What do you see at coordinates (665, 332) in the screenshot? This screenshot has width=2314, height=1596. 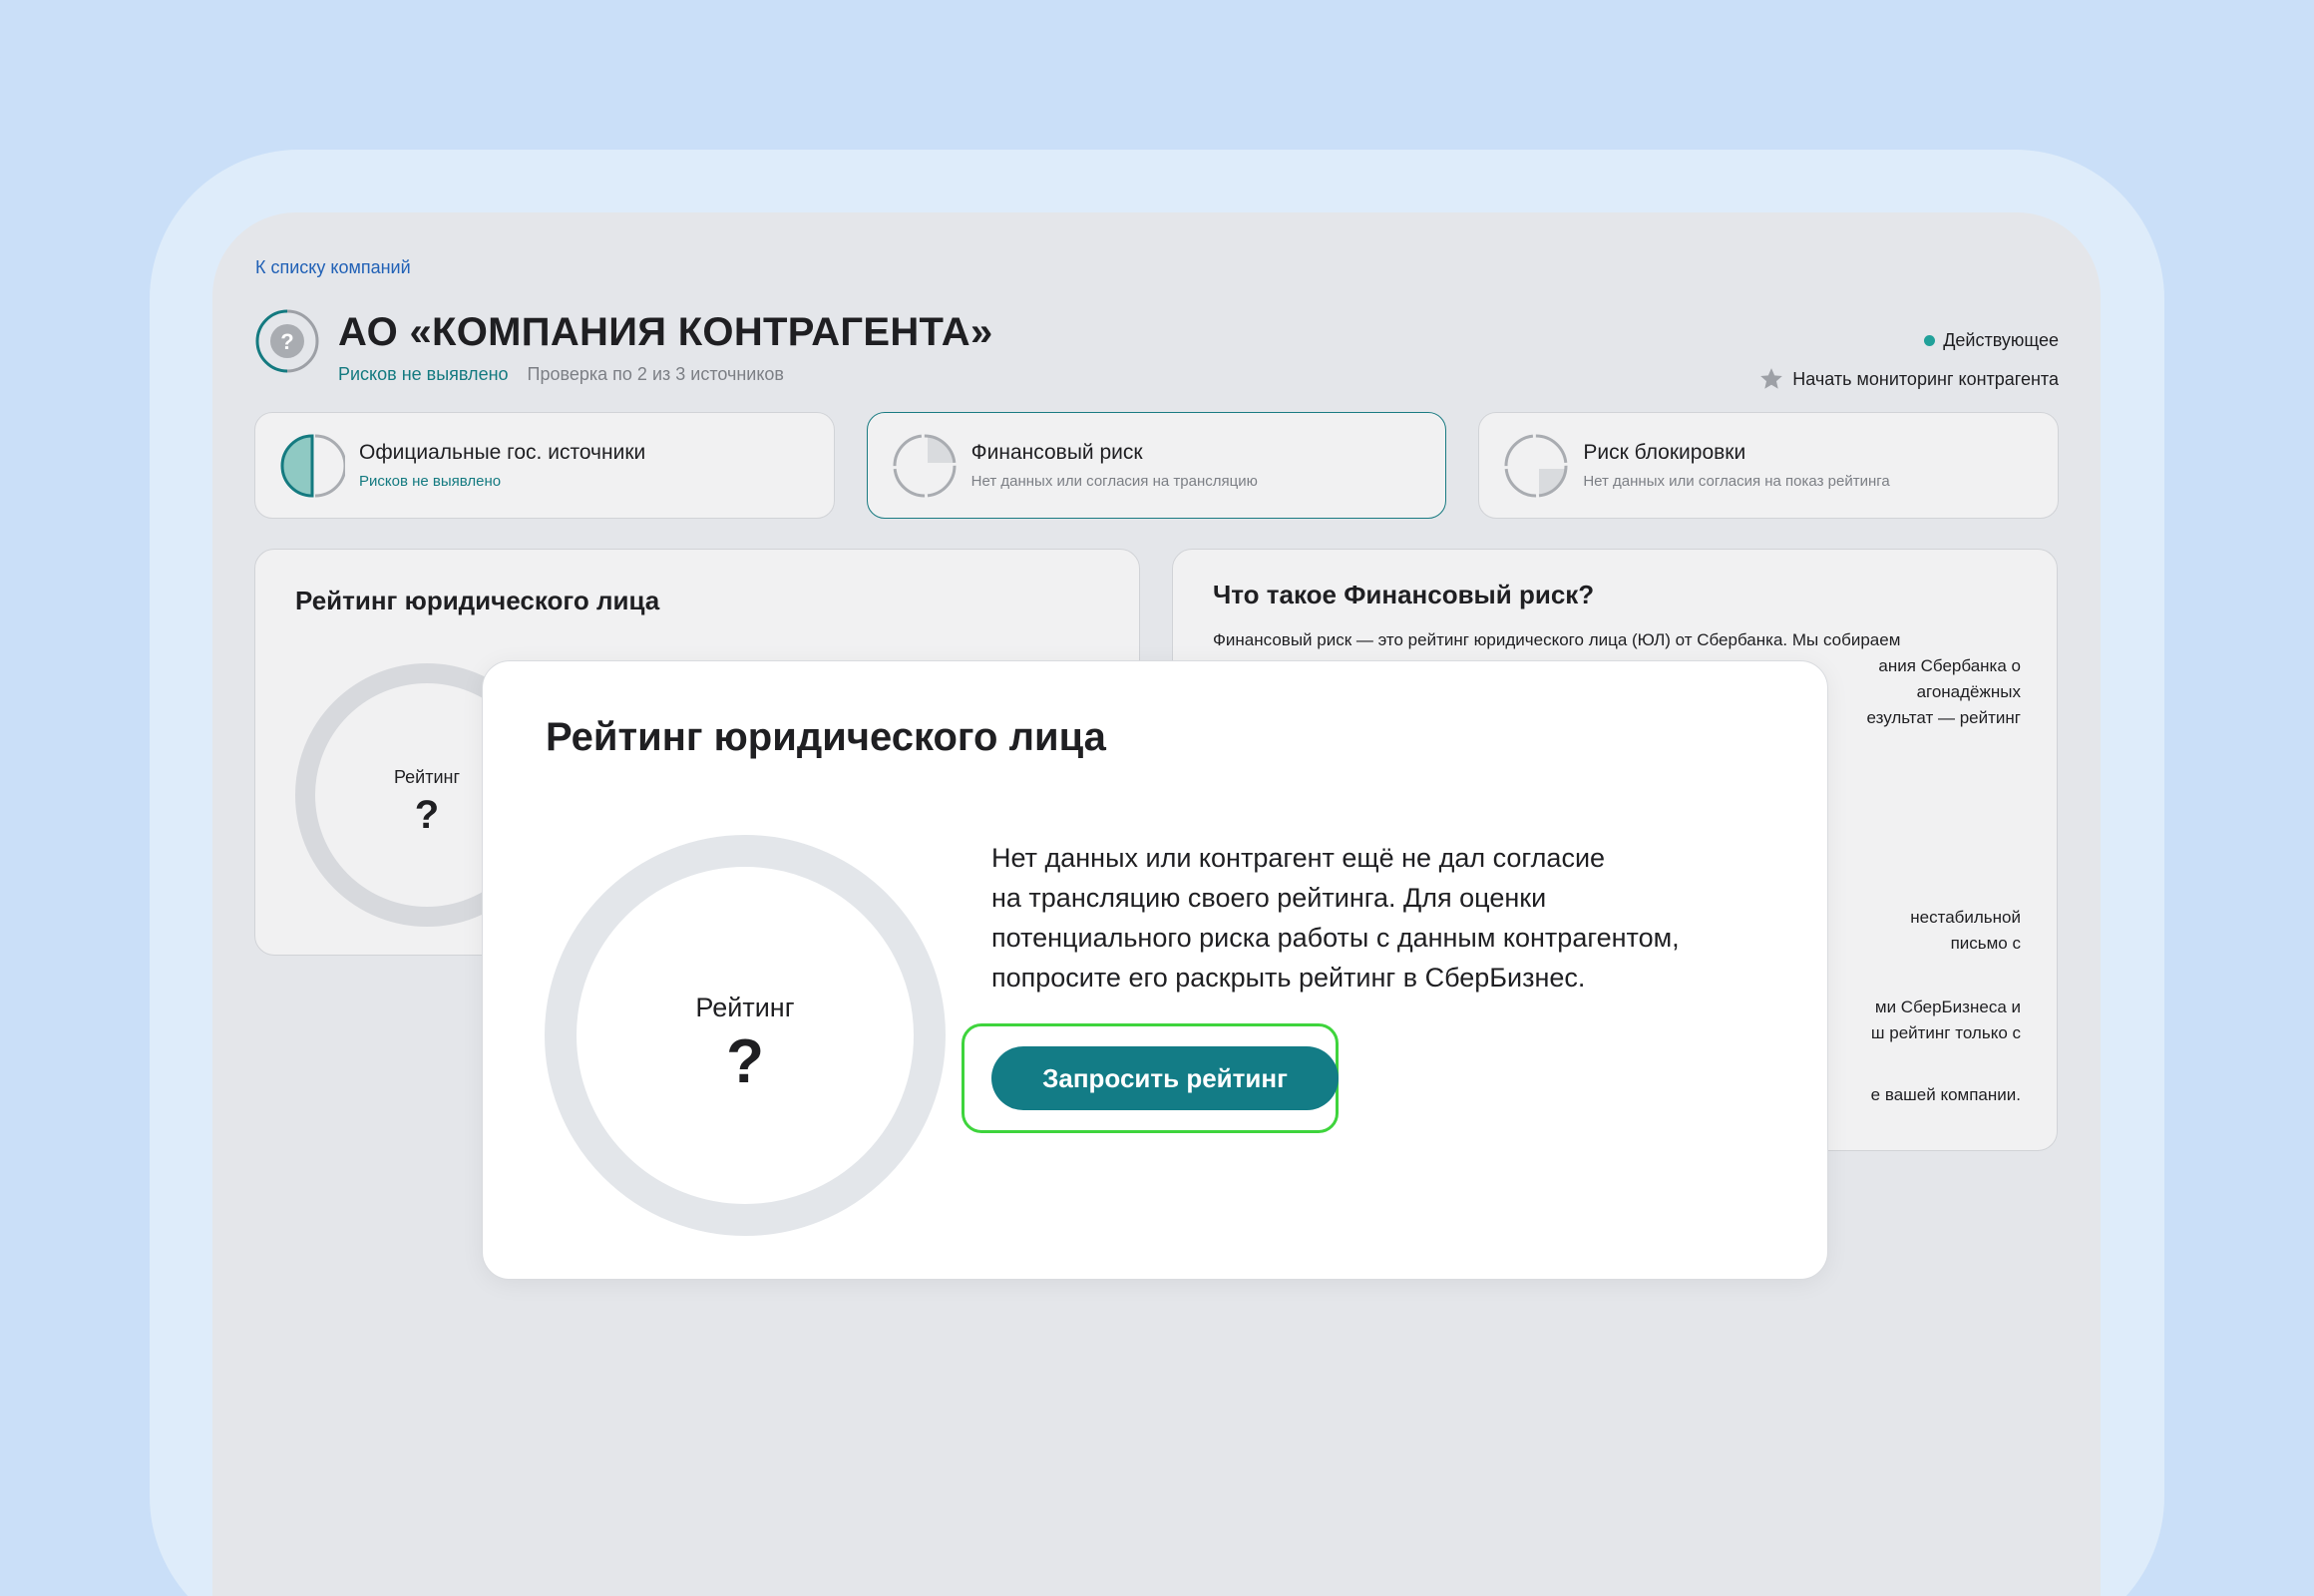 I see `company-name: АО «КОМПАНИЯ КОНТРАГЕНТА»` at bounding box center [665, 332].